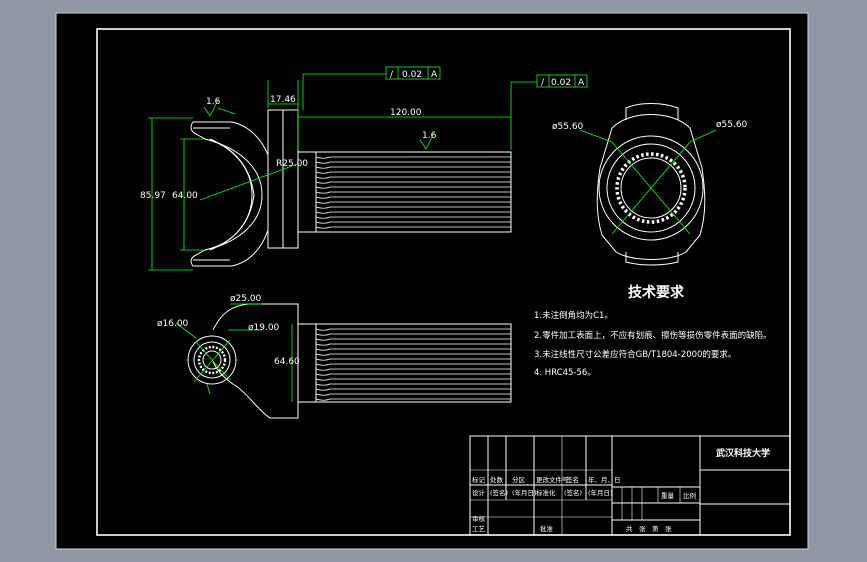 The image size is (867, 562). Describe the element at coordinates (479, 529) in the screenshot. I see `tb-row4-c1: 工艺` at that location.